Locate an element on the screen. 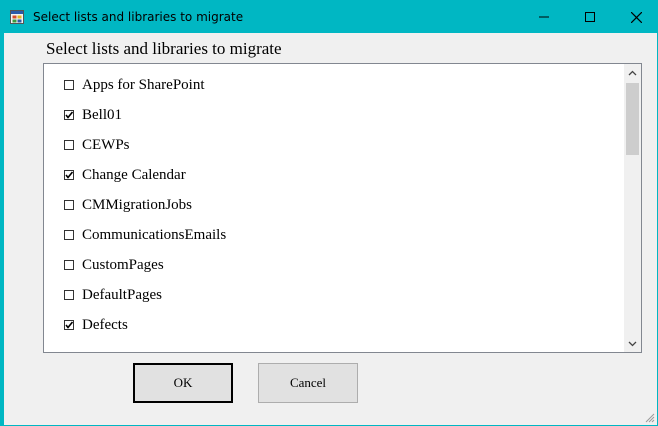  list-item-label: CEWPs is located at coordinates (106, 144).